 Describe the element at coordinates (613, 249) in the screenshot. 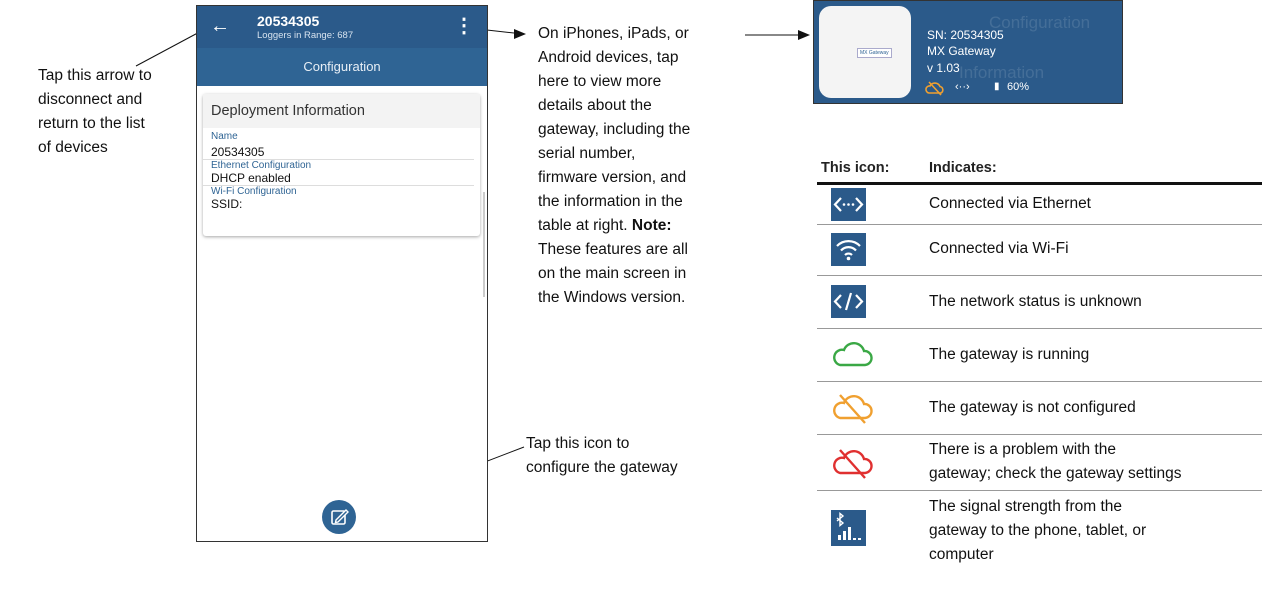

I see `callout-line: These features are all` at that location.